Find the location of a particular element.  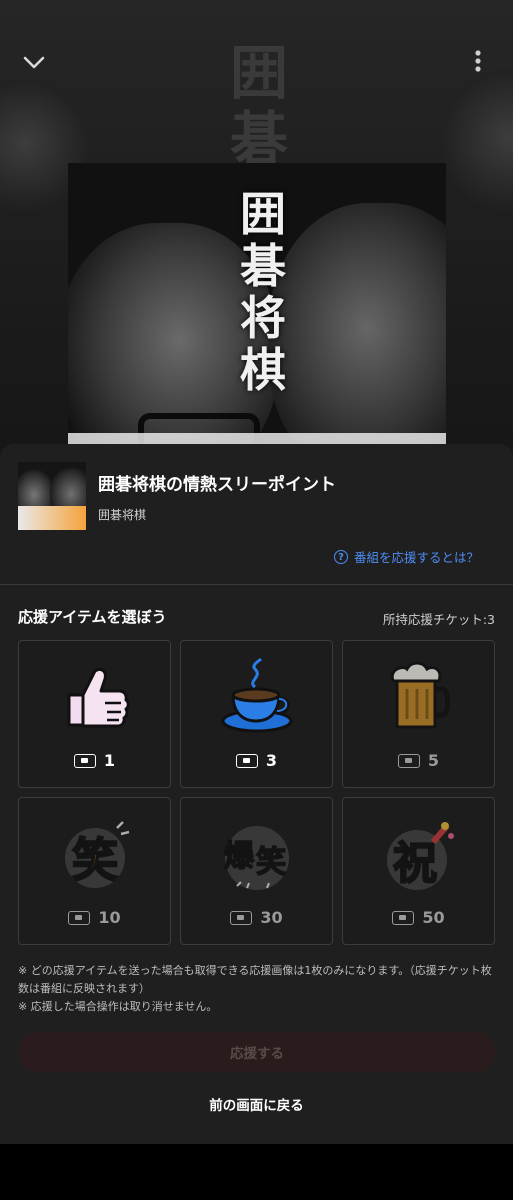

back-to-previous-button: 前の画面に戻る is located at coordinates (256, 1104).